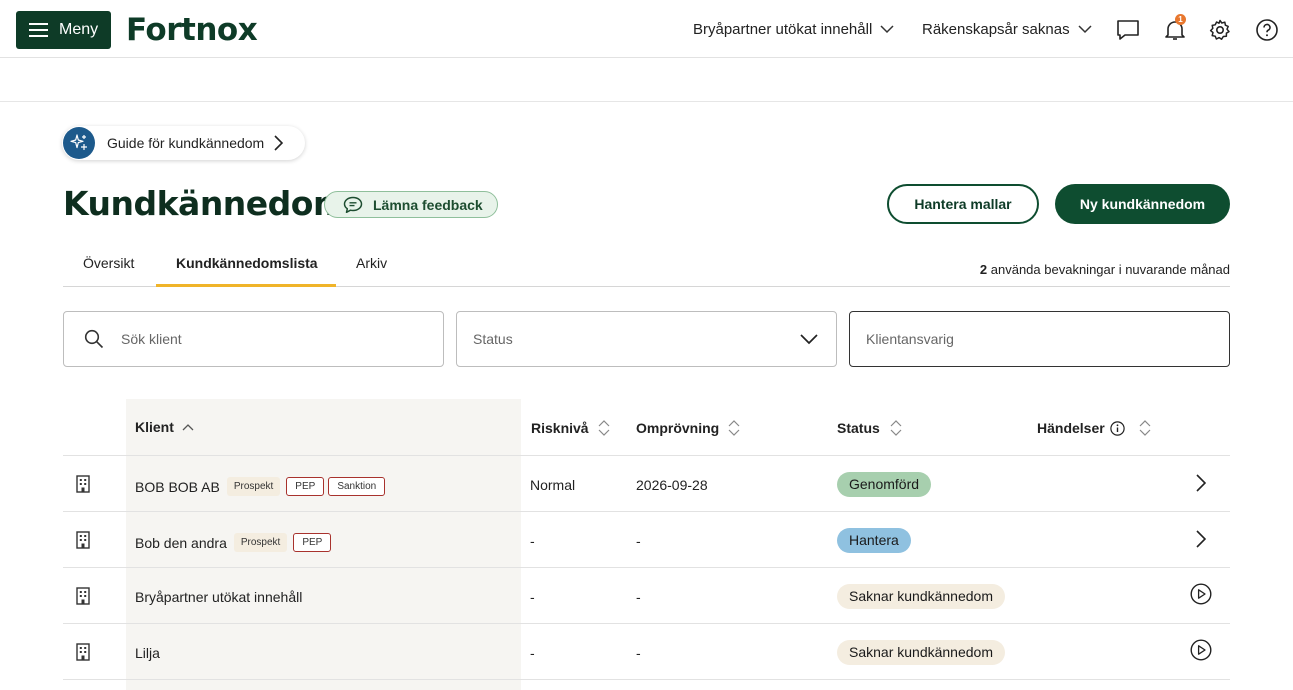  What do you see at coordinates (672, 485) in the screenshot?
I see `review-date-cell: 2026-09-28` at bounding box center [672, 485].